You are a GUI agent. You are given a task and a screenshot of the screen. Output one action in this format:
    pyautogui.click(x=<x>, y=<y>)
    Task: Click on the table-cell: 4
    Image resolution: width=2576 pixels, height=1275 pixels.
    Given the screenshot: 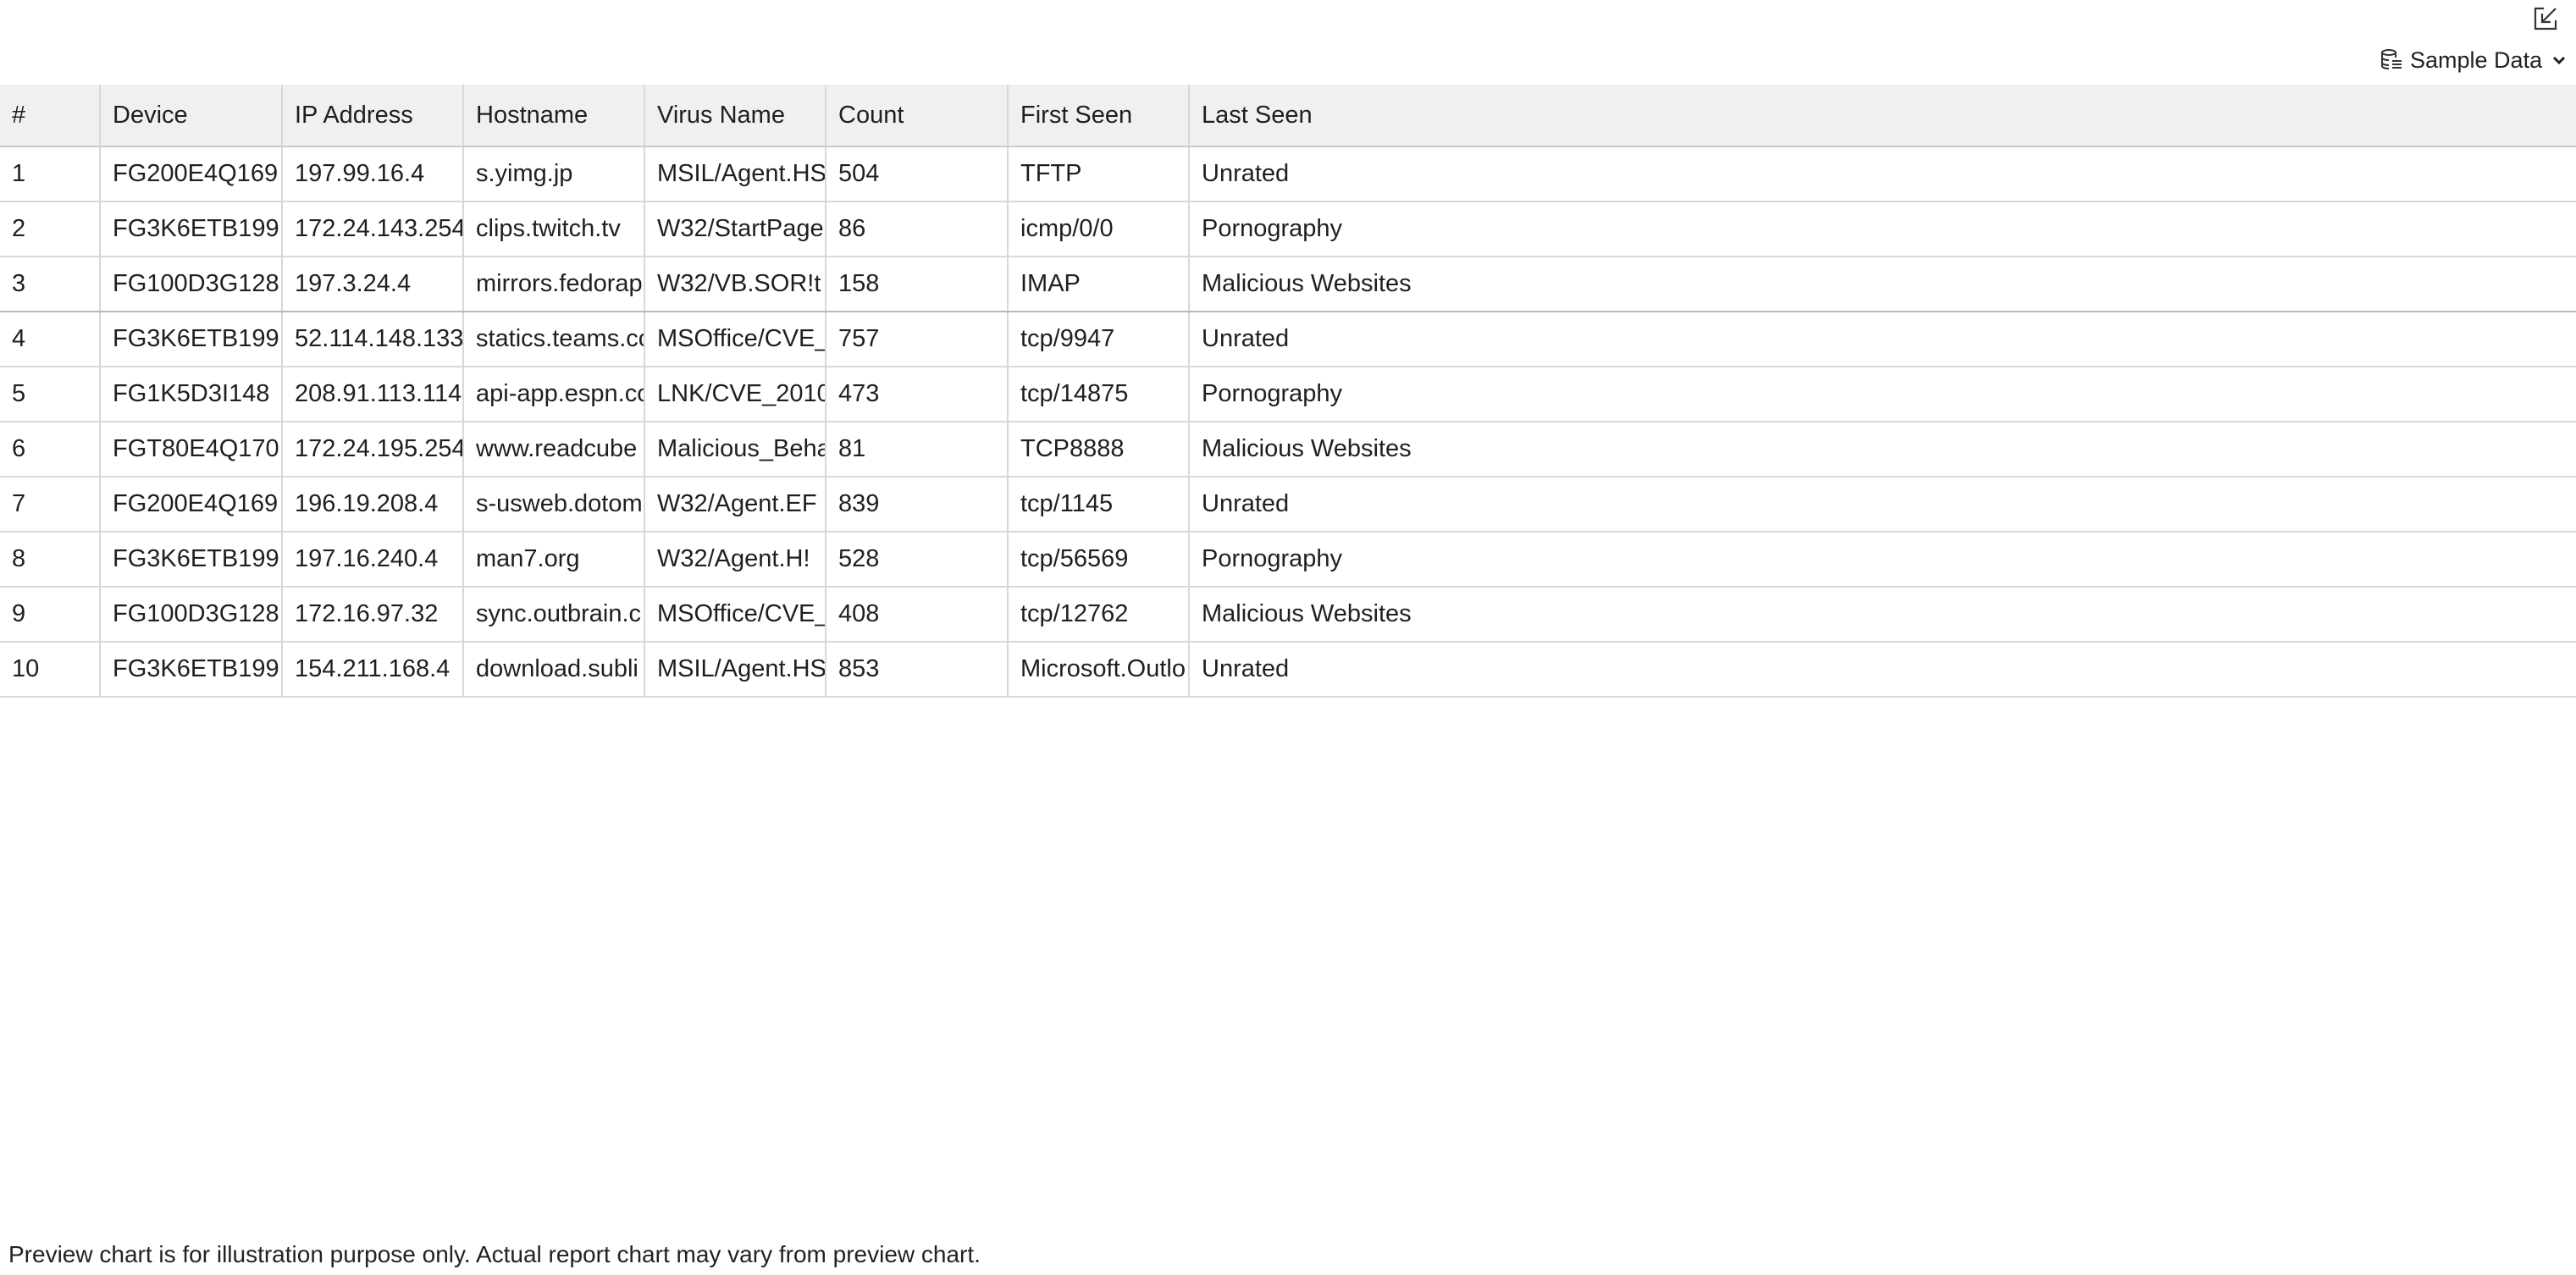 What is the action you would take?
    pyautogui.click(x=50, y=339)
    